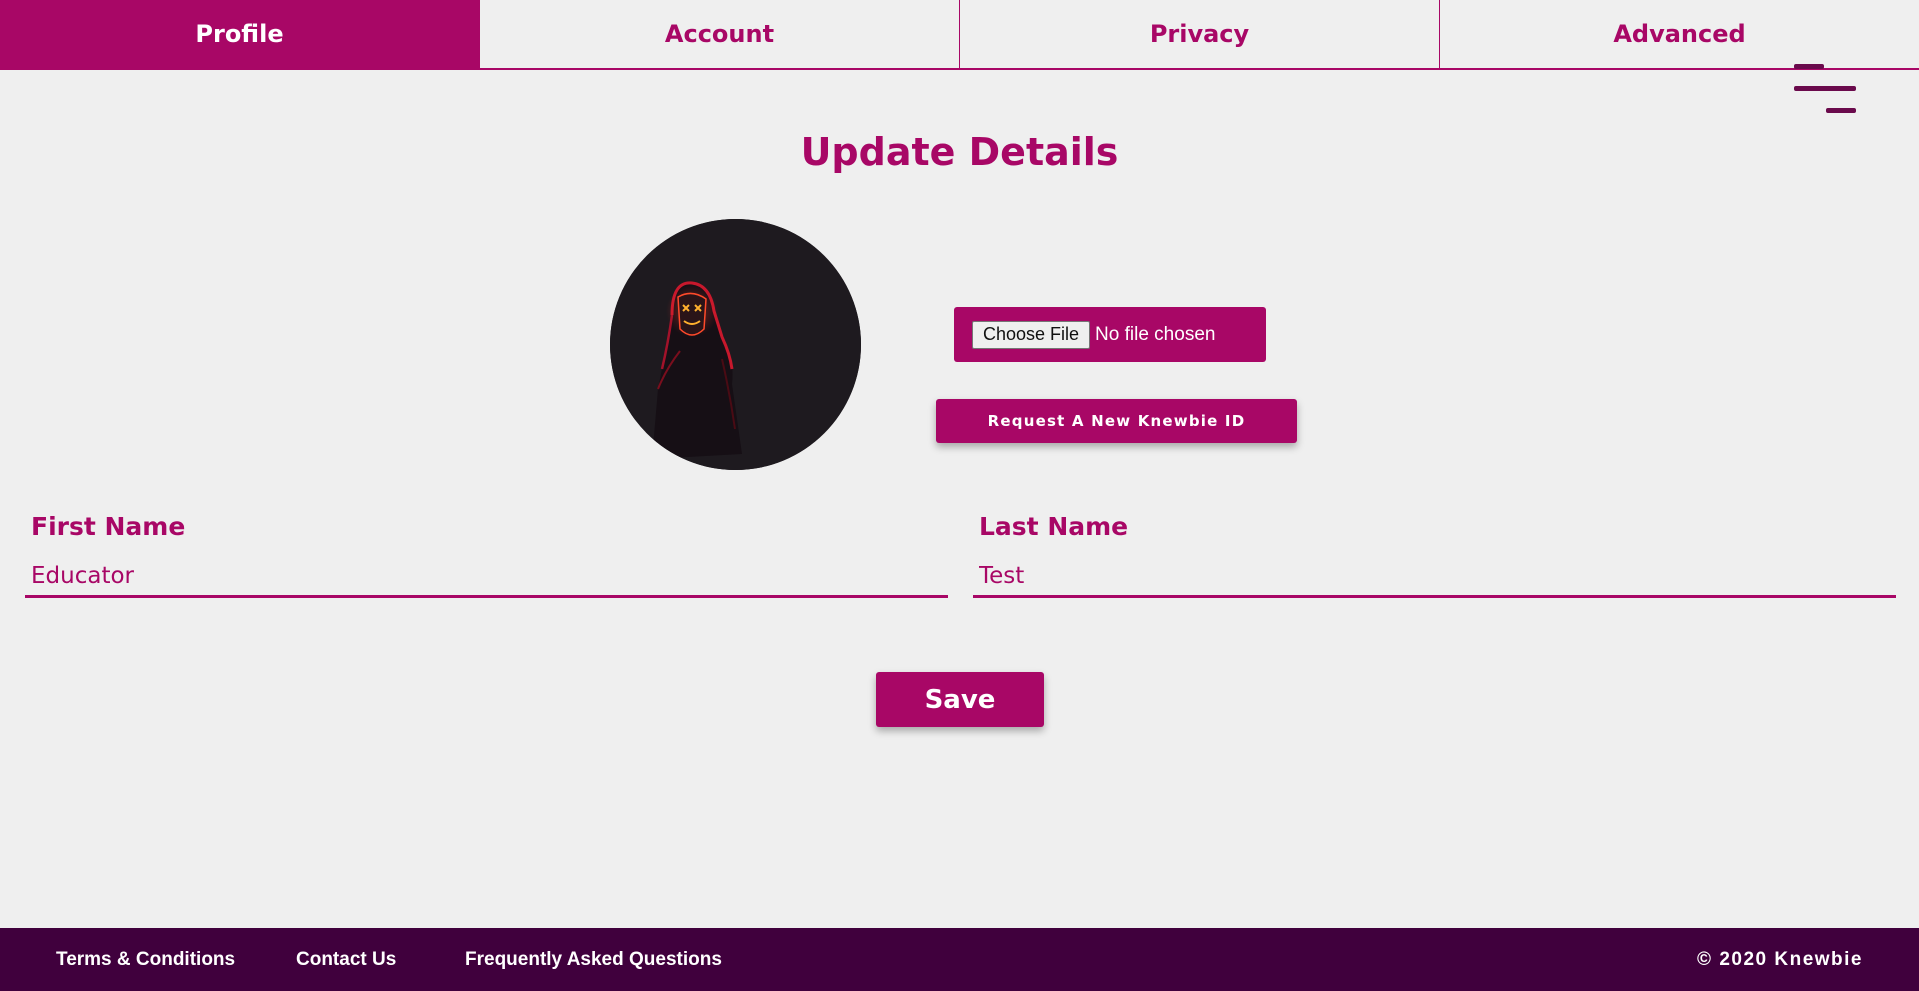 This screenshot has width=1919, height=991. I want to click on footer-link-terms: Terms & Conditions, so click(145, 959).